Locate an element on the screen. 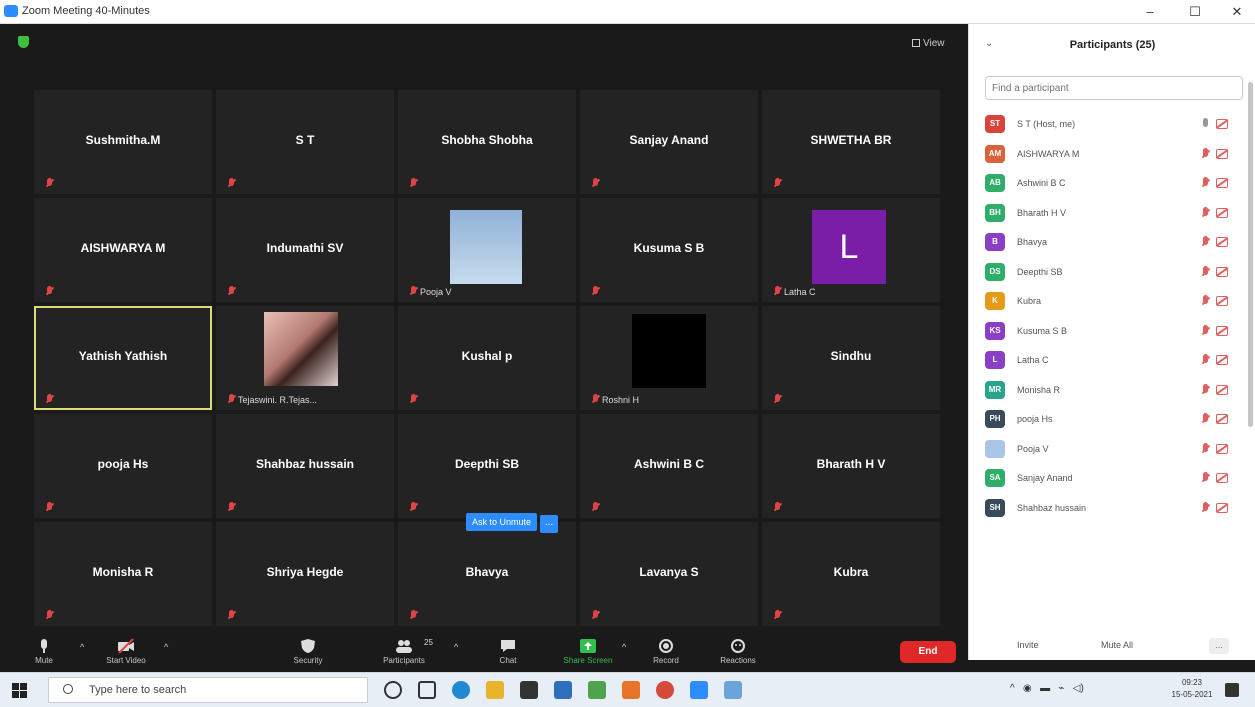 Image resolution: width=1255 pixels, height=707 pixels. mute-button: Mute is located at coordinates (44, 654).